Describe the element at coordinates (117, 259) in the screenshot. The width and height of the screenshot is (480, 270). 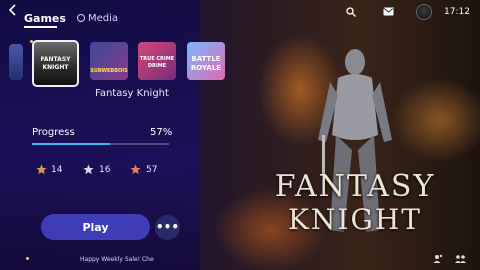
I see `sale-banner-text: Happy Weekly Sale! Che` at that location.